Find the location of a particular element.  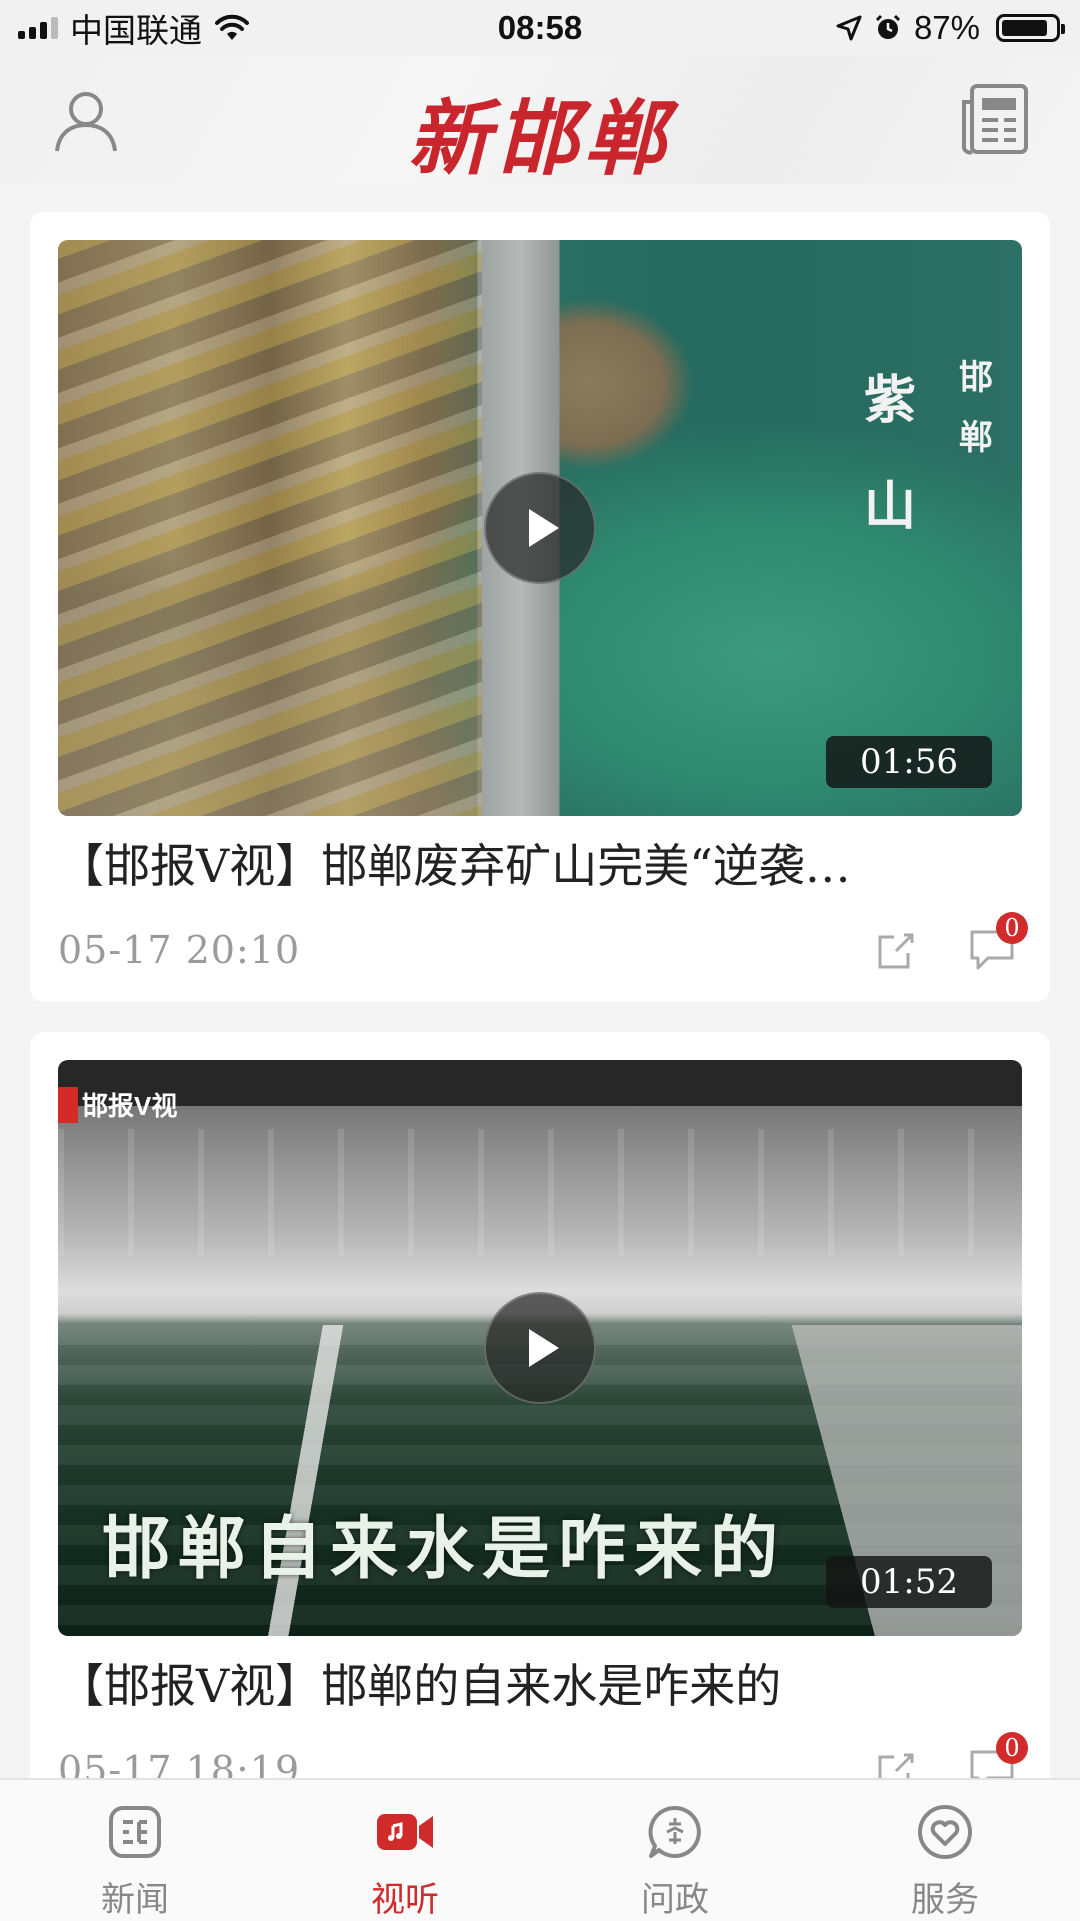

heart-service-icon is located at coordinates (945, 1832).